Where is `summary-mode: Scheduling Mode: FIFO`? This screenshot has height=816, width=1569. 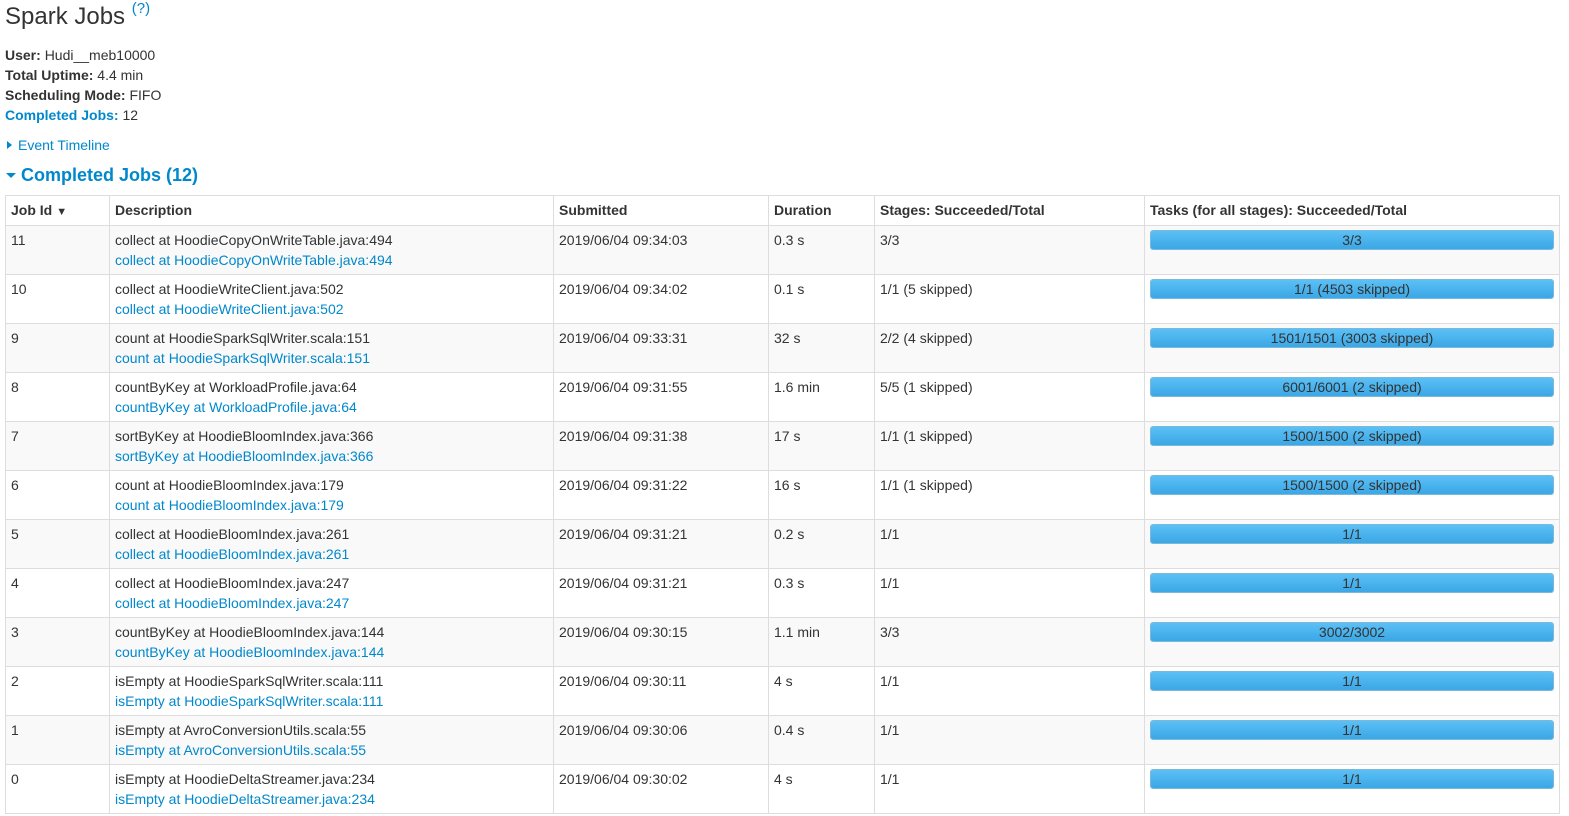
summary-mode: Scheduling Mode: FIFO is located at coordinates (83, 95).